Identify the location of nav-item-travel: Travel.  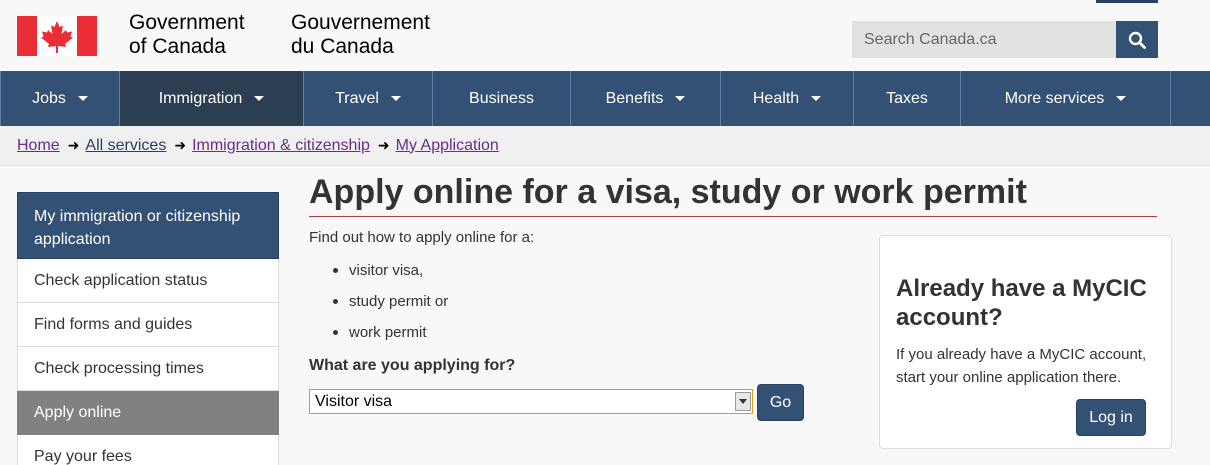
(368, 98).